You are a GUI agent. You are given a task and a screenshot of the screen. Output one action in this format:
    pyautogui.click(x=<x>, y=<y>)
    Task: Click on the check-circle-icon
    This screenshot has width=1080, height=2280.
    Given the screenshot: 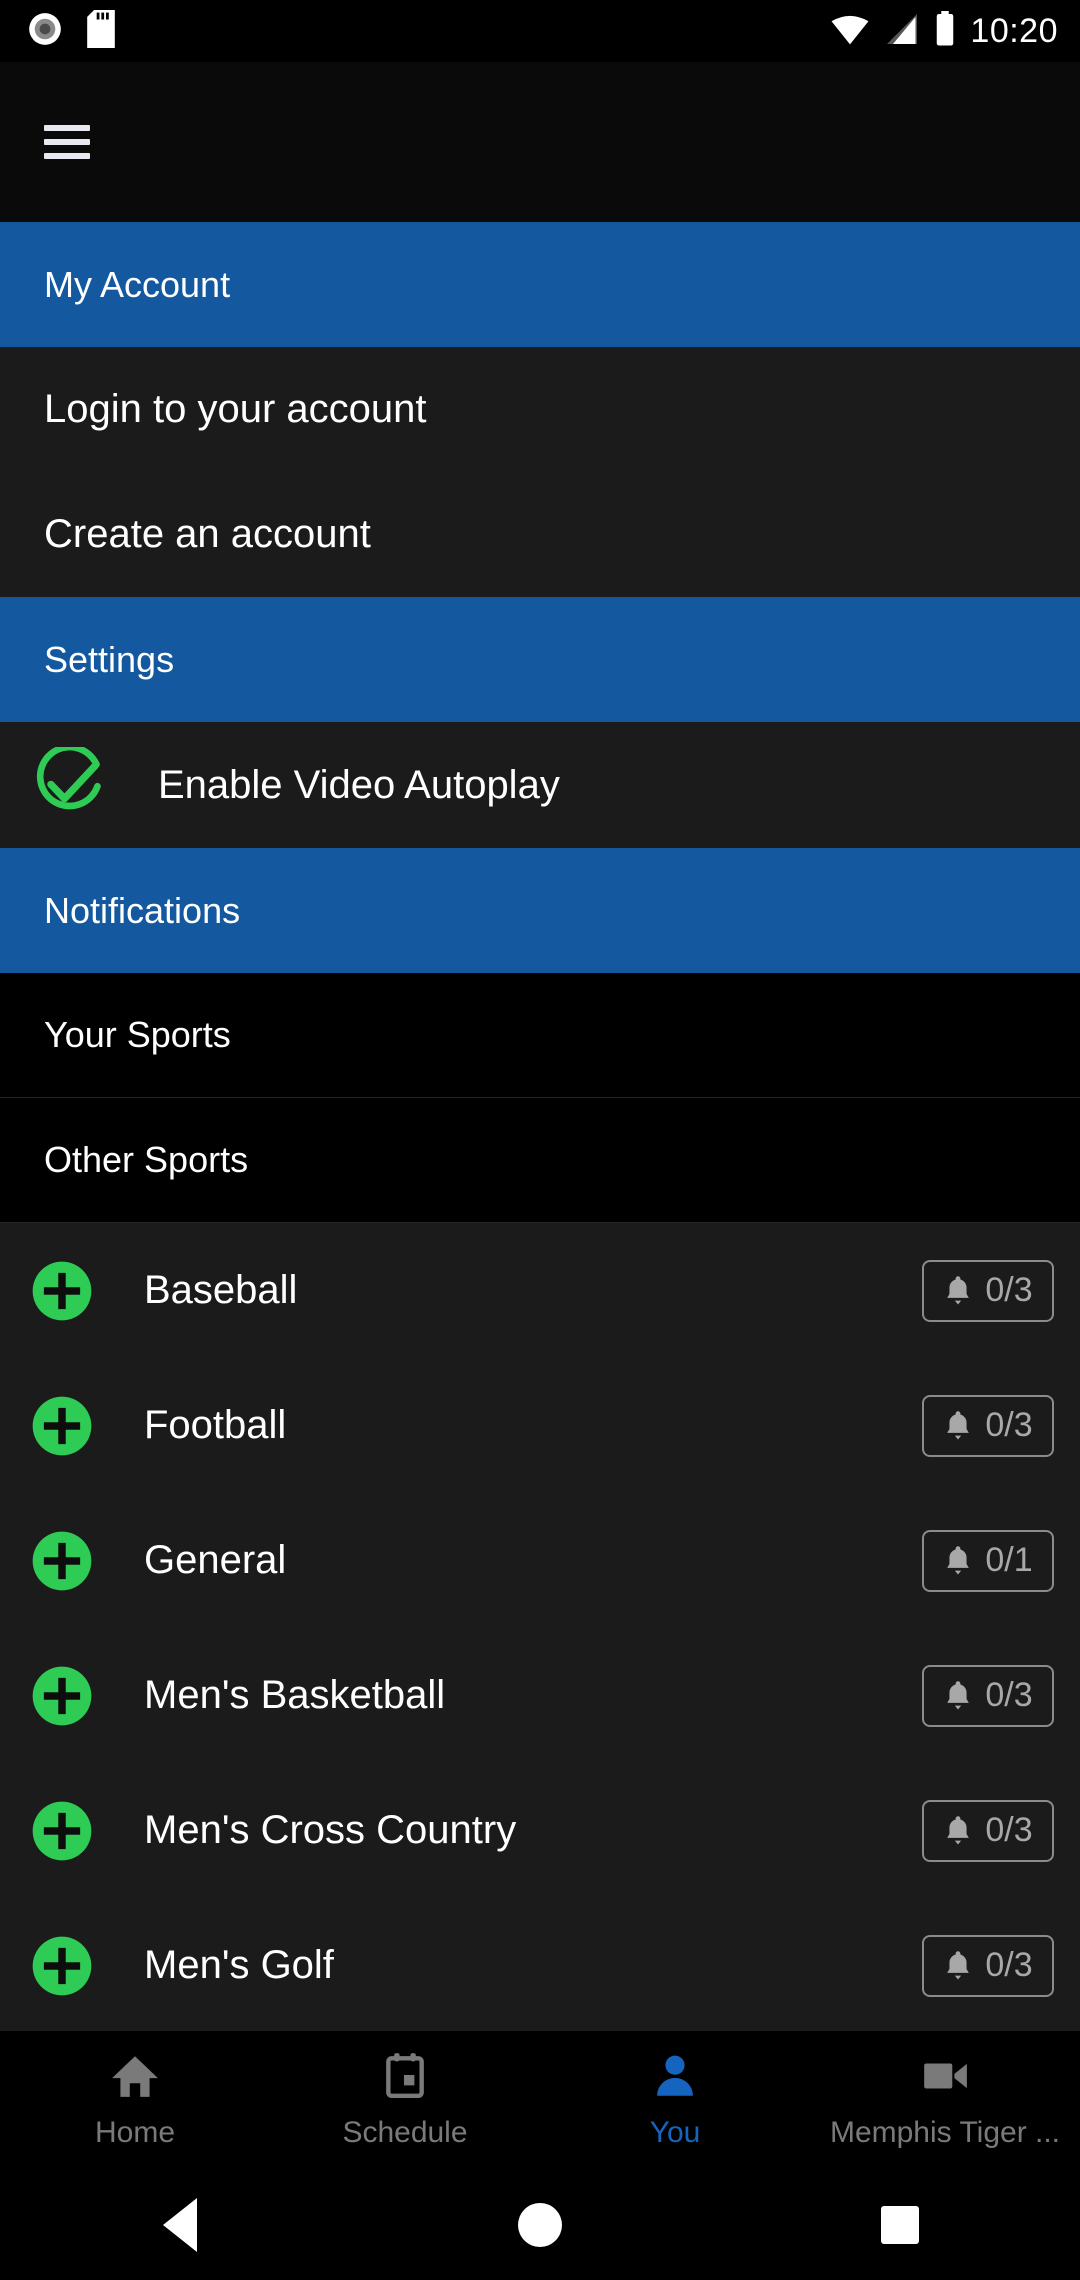 What is the action you would take?
    pyautogui.click(x=68, y=783)
    